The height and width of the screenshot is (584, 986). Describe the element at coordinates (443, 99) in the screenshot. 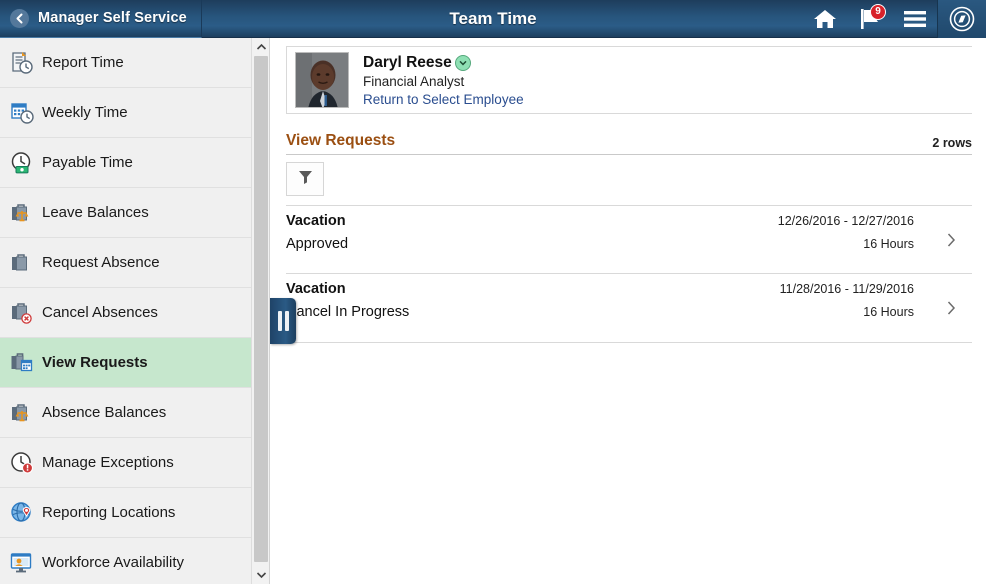

I see `return-to-select-employee-link: Return to Select Employee` at that location.